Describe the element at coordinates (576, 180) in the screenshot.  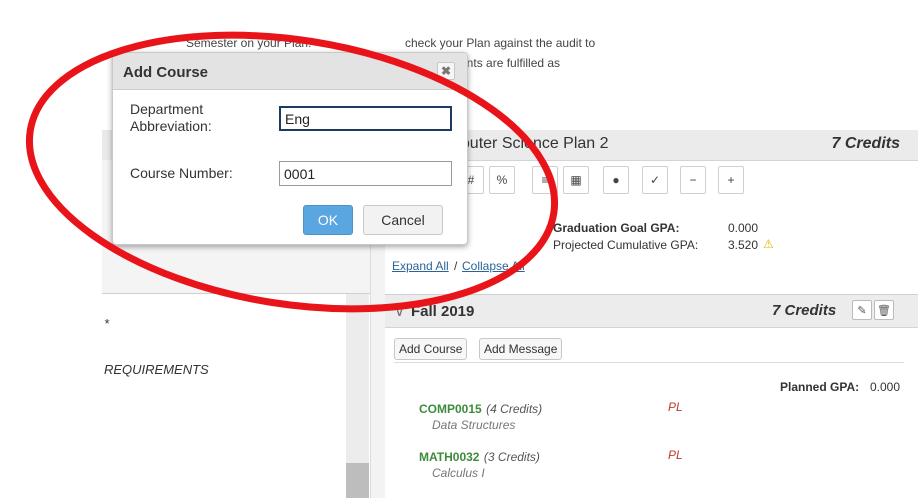
I see `calculator-icon: ▦` at that location.